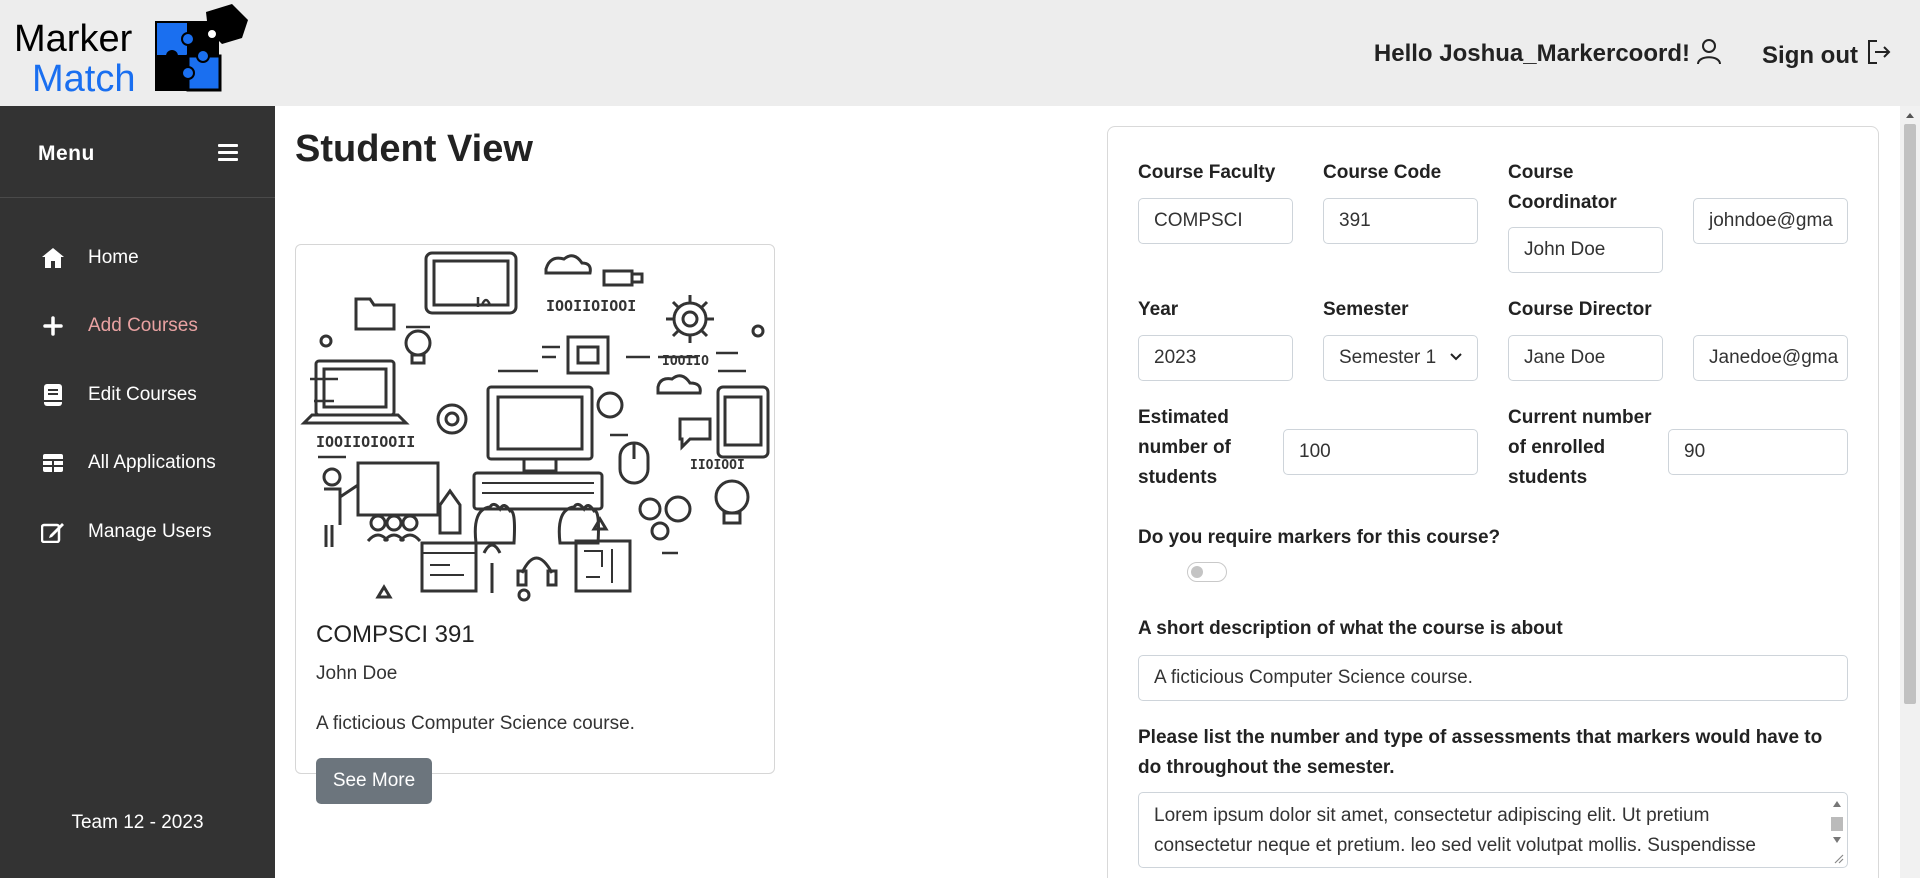 The width and height of the screenshot is (1920, 878). Describe the element at coordinates (1215, 358) in the screenshot. I see `year-field: 2023` at that location.